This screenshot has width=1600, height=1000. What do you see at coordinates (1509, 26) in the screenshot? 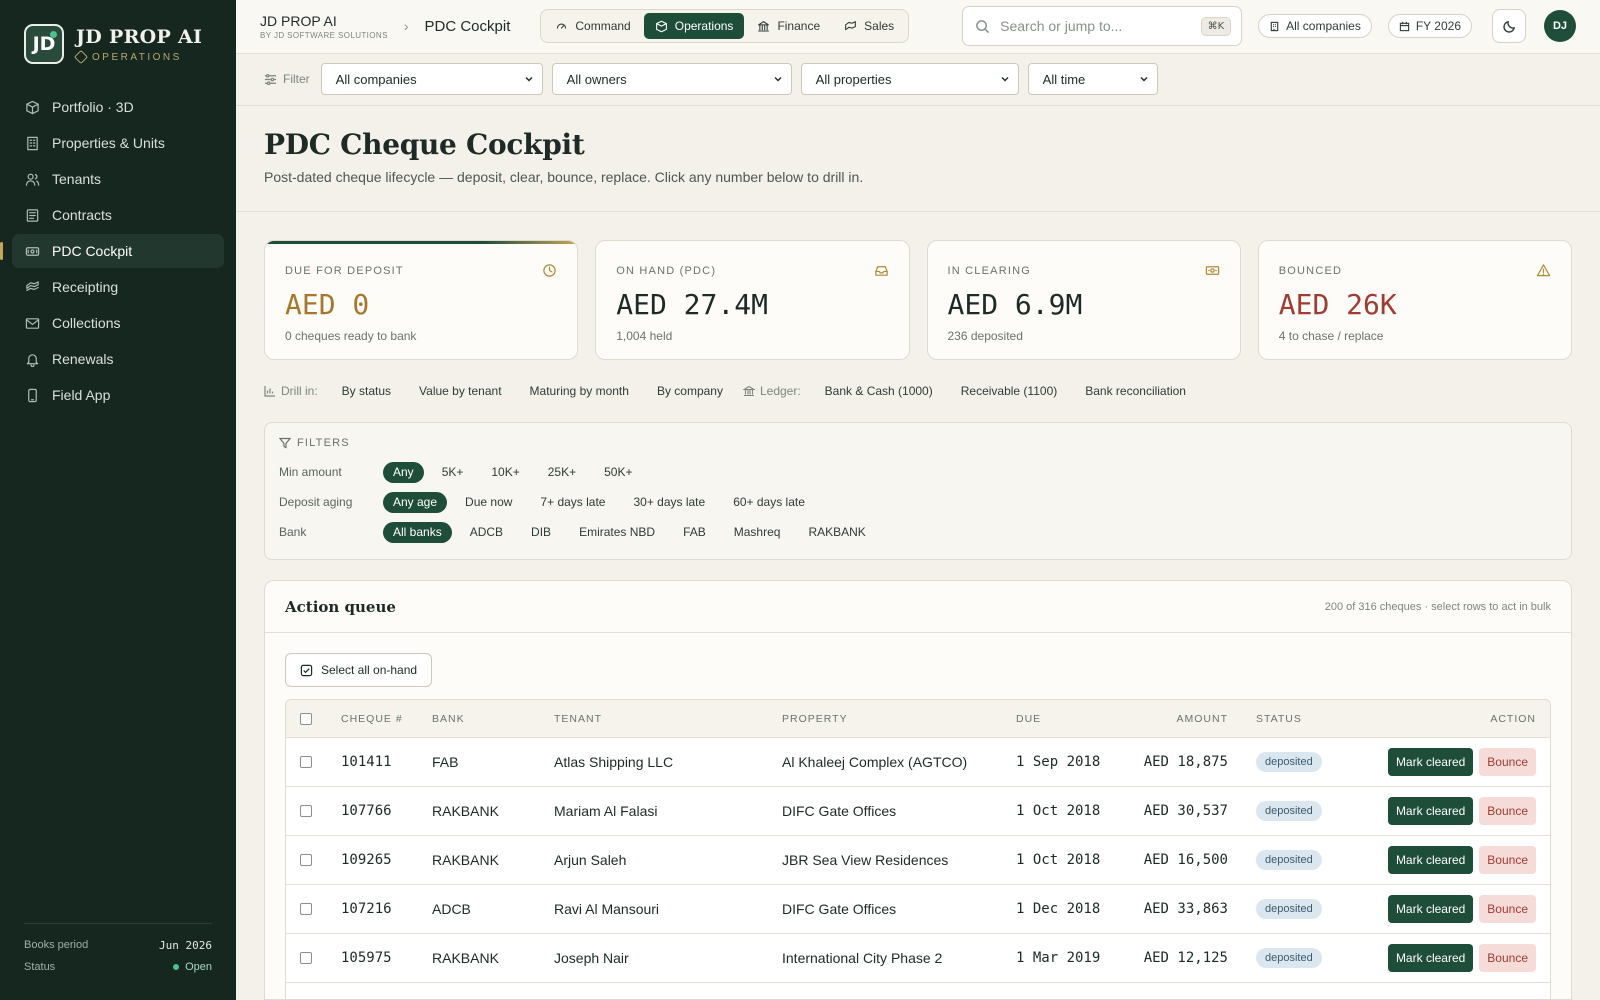
I see `theme-toggle-button` at bounding box center [1509, 26].